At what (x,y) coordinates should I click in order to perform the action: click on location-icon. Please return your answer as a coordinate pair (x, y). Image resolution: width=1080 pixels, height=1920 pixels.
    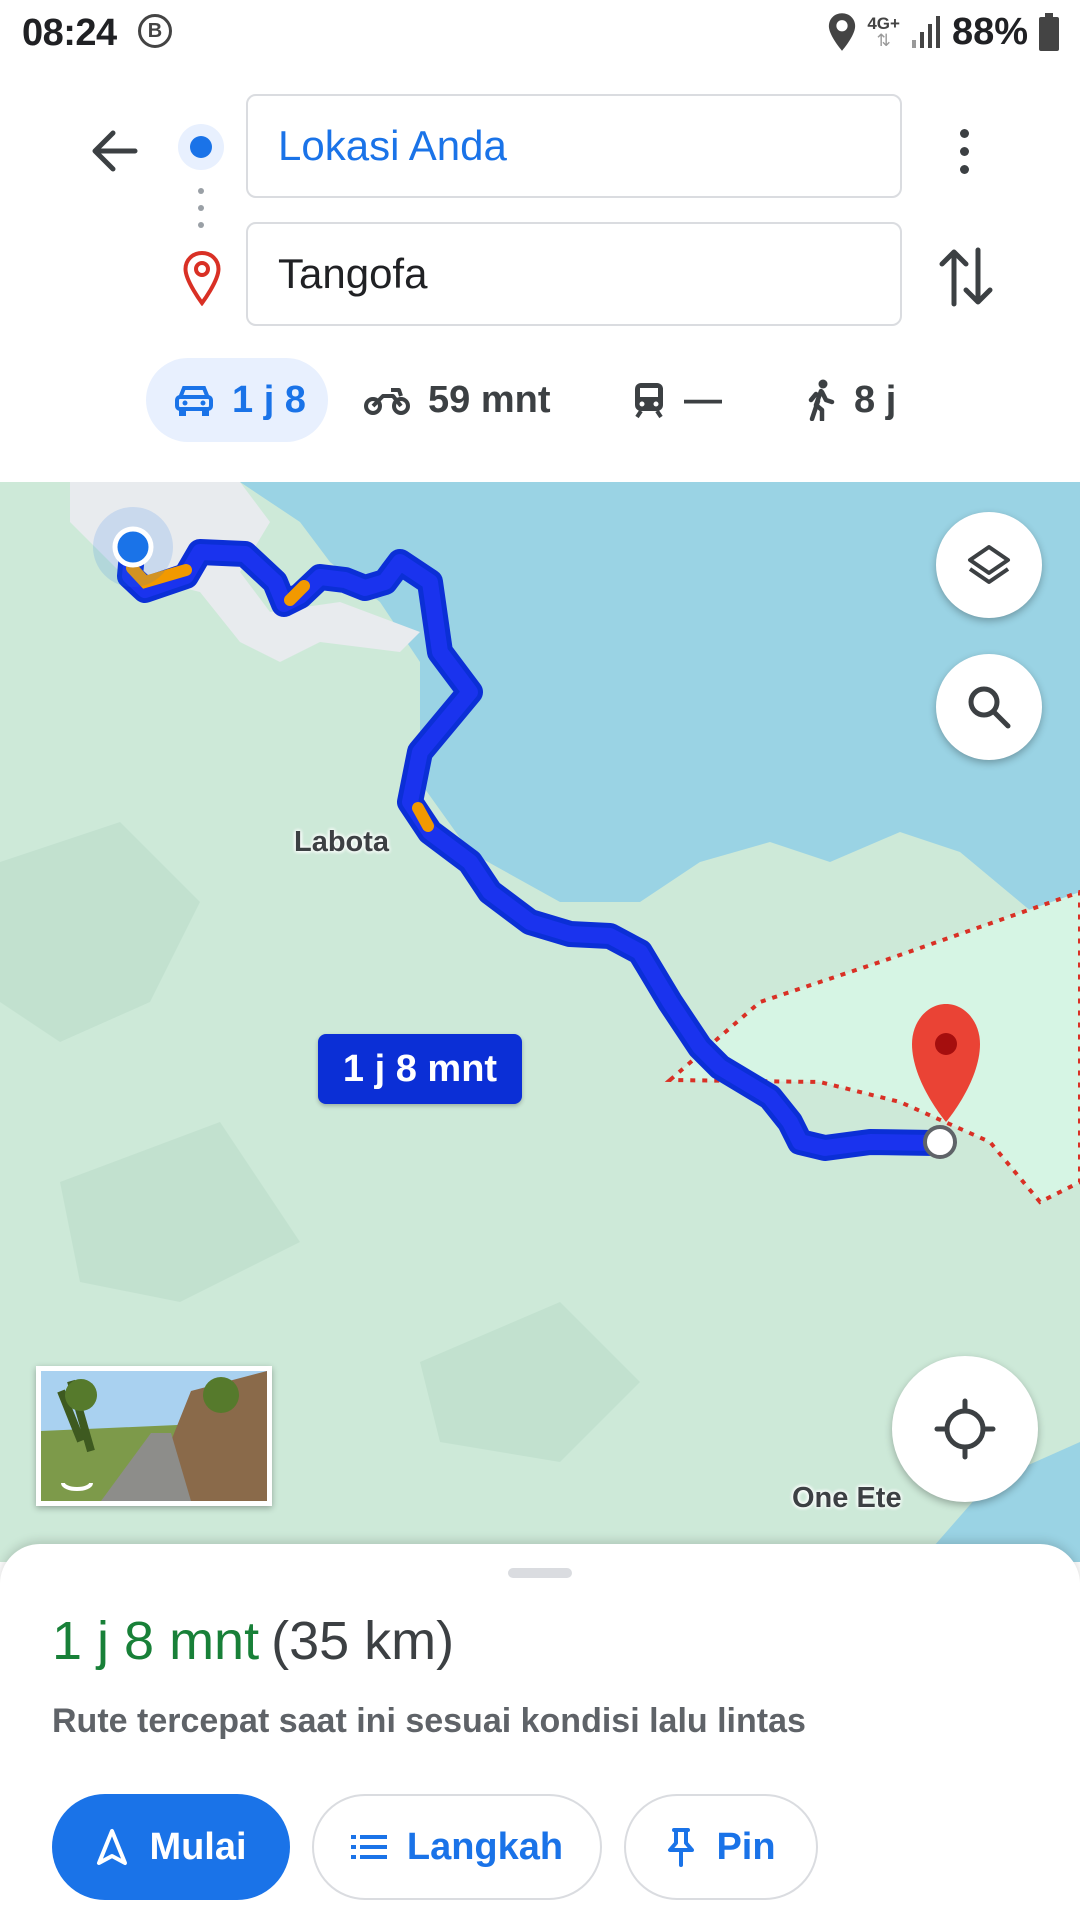
    Looking at the image, I should click on (842, 32).